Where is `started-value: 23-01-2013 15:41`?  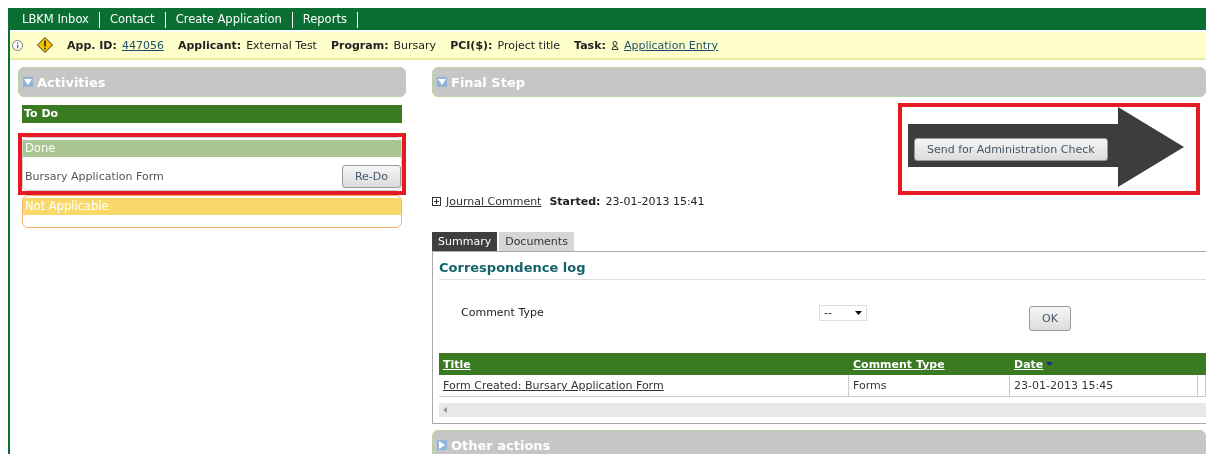
started-value: 23-01-2013 15:41 is located at coordinates (655, 201).